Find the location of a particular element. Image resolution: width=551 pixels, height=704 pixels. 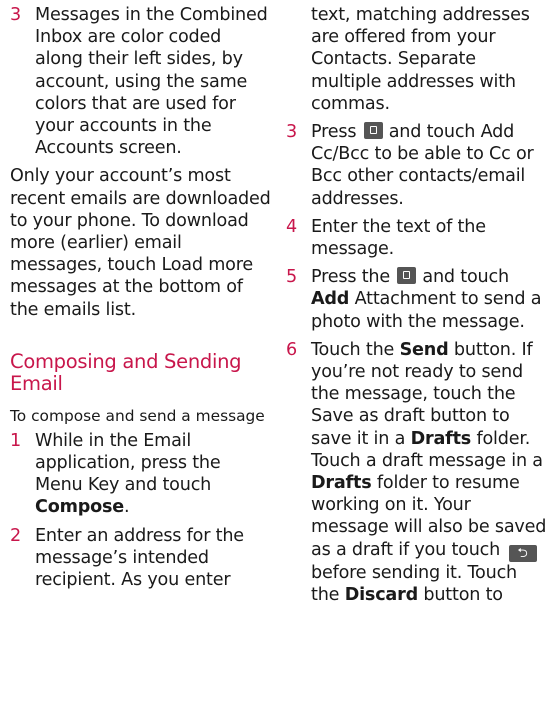

compose-label: Compose is located at coordinates (80, 507).